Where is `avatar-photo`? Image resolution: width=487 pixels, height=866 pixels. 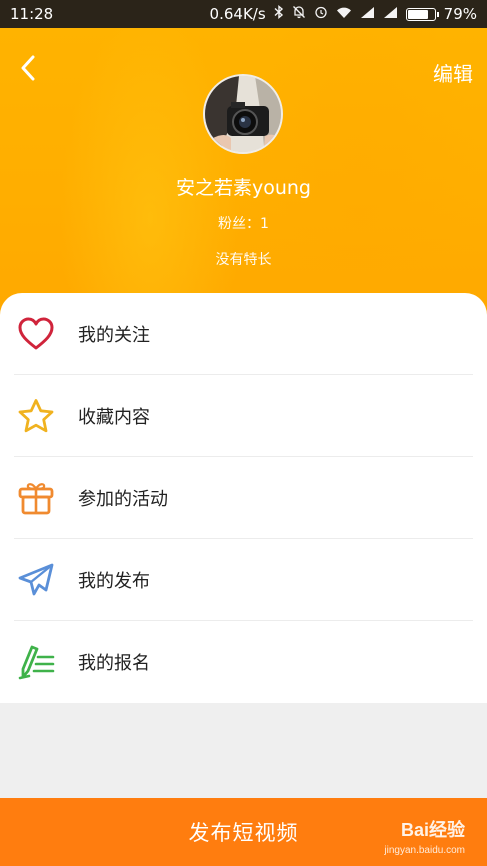 avatar-photo is located at coordinates (243, 114).